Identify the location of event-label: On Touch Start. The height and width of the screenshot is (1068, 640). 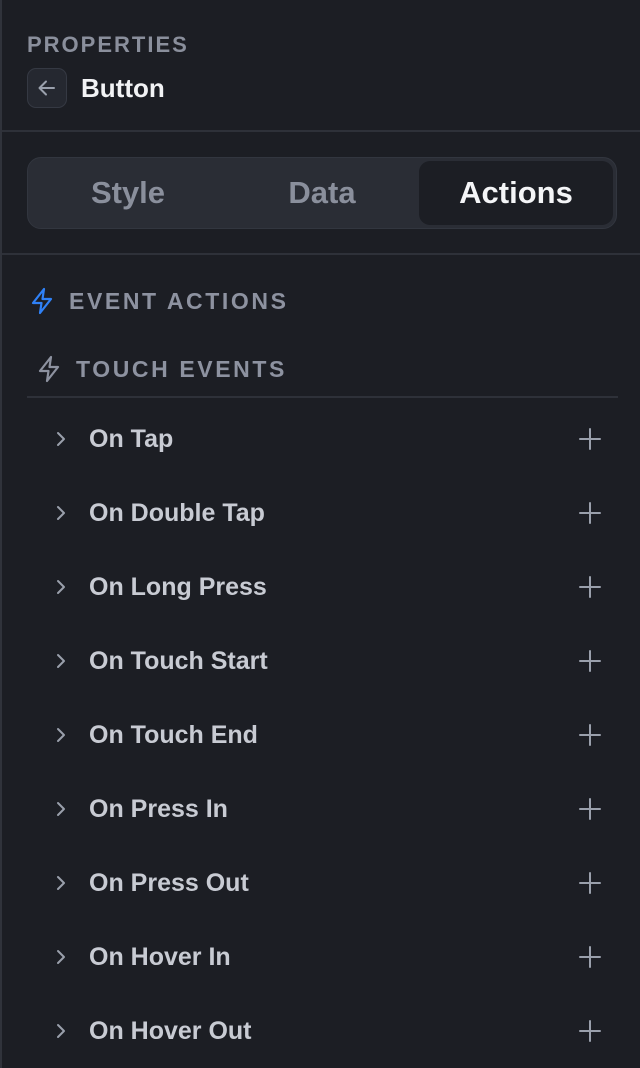
(178, 661).